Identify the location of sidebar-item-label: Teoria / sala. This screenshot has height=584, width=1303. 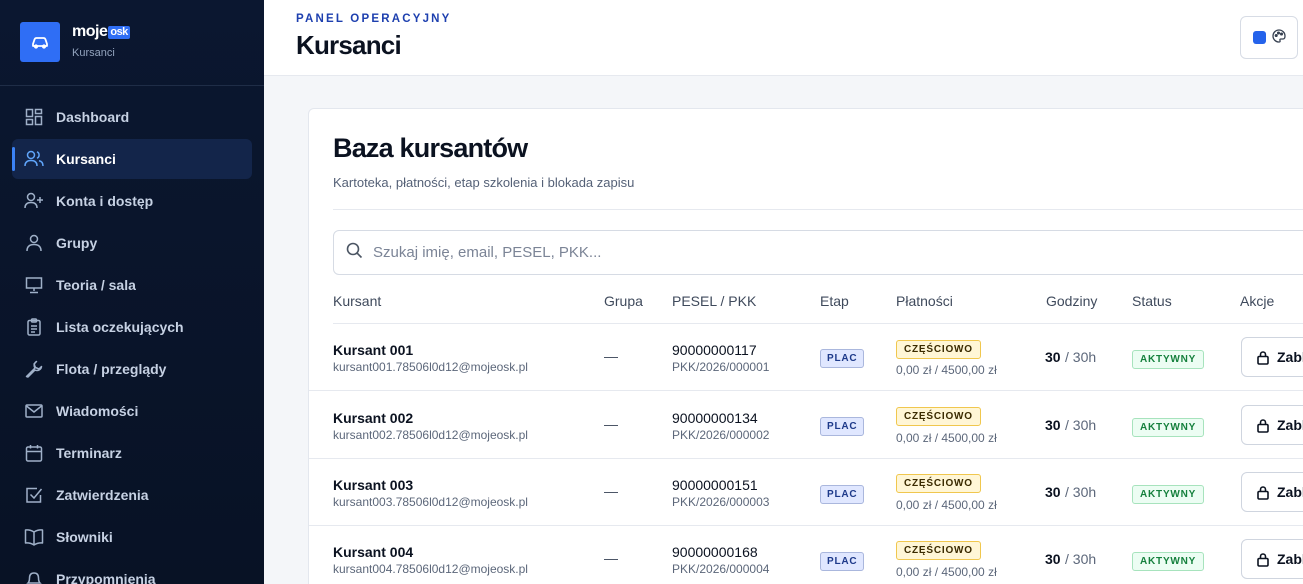
(96, 285).